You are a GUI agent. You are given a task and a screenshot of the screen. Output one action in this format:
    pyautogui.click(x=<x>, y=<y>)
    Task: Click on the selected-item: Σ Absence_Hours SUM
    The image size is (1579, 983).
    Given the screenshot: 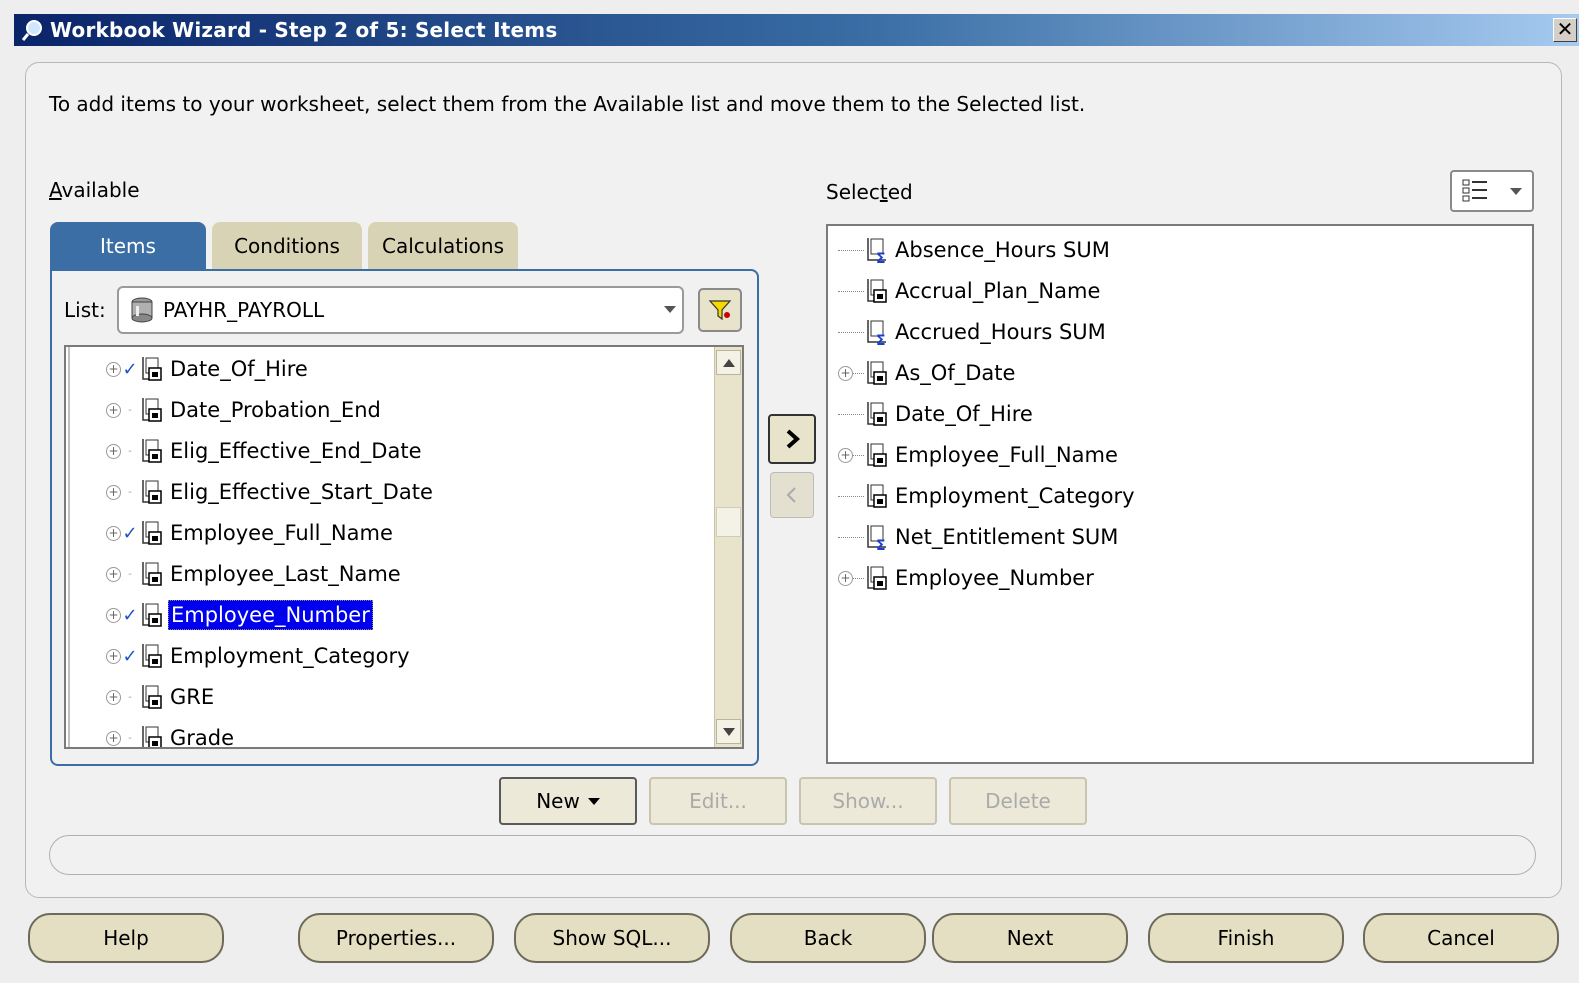 What is the action you would take?
    pyautogui.click(x=975, y=250)
    